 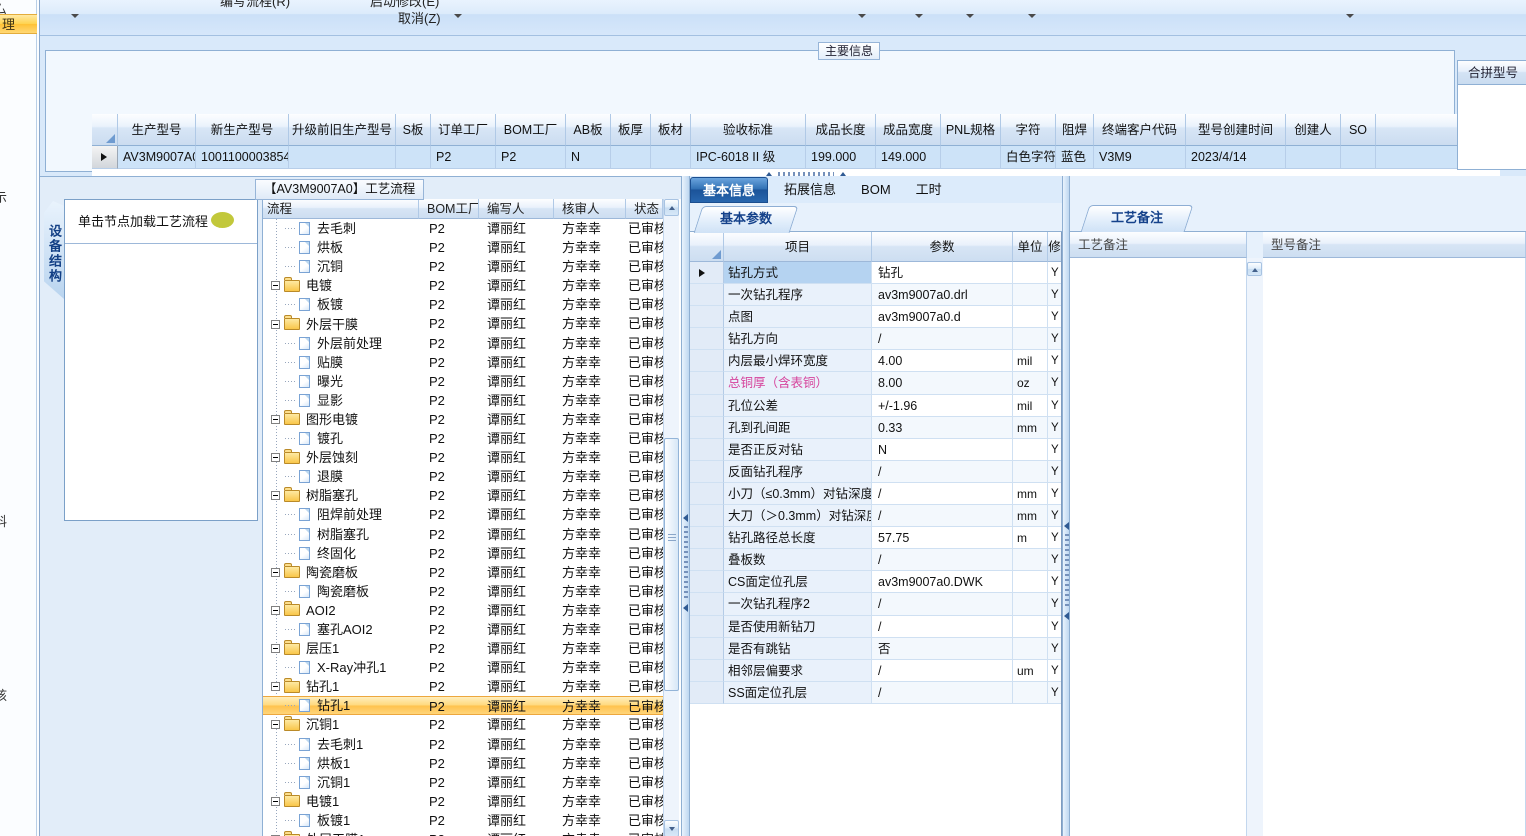 What do you see at coordinates (413, 130) in the screenshot?
I see `column-header: S板` at bounding box center [413, 130].